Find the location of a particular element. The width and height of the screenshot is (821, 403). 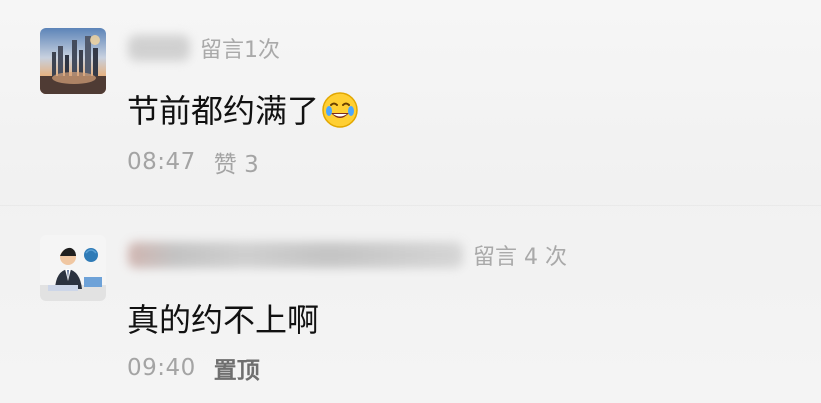

pinned-label: 置顶 is located at coordinates (237, 368).